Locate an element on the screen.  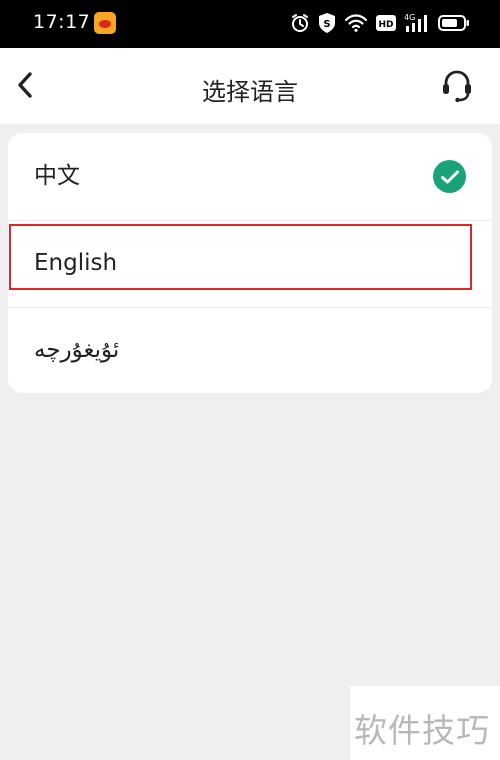
hd-icon: HD is located at coordinates (386, 23).